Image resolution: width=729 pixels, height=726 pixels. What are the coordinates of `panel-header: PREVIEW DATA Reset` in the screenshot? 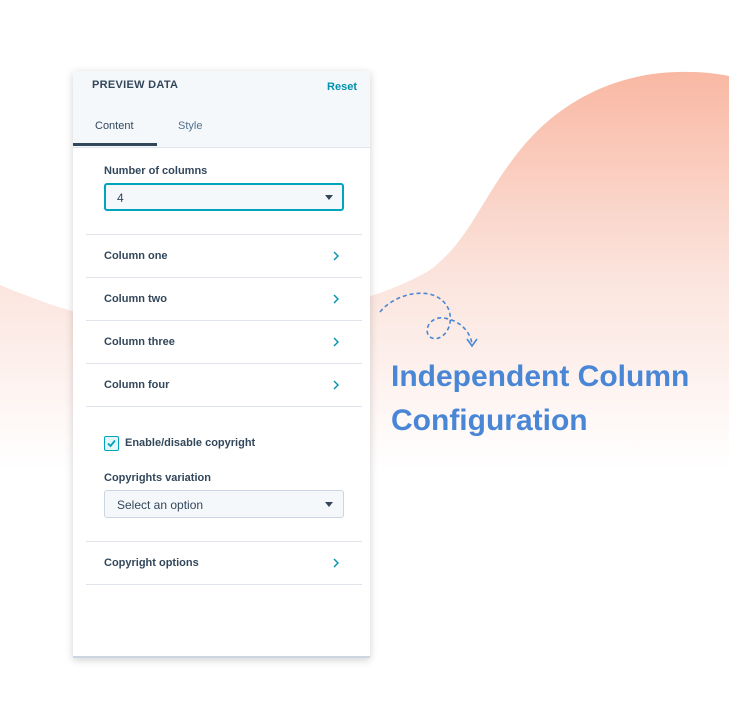 It's located at (221, 89).